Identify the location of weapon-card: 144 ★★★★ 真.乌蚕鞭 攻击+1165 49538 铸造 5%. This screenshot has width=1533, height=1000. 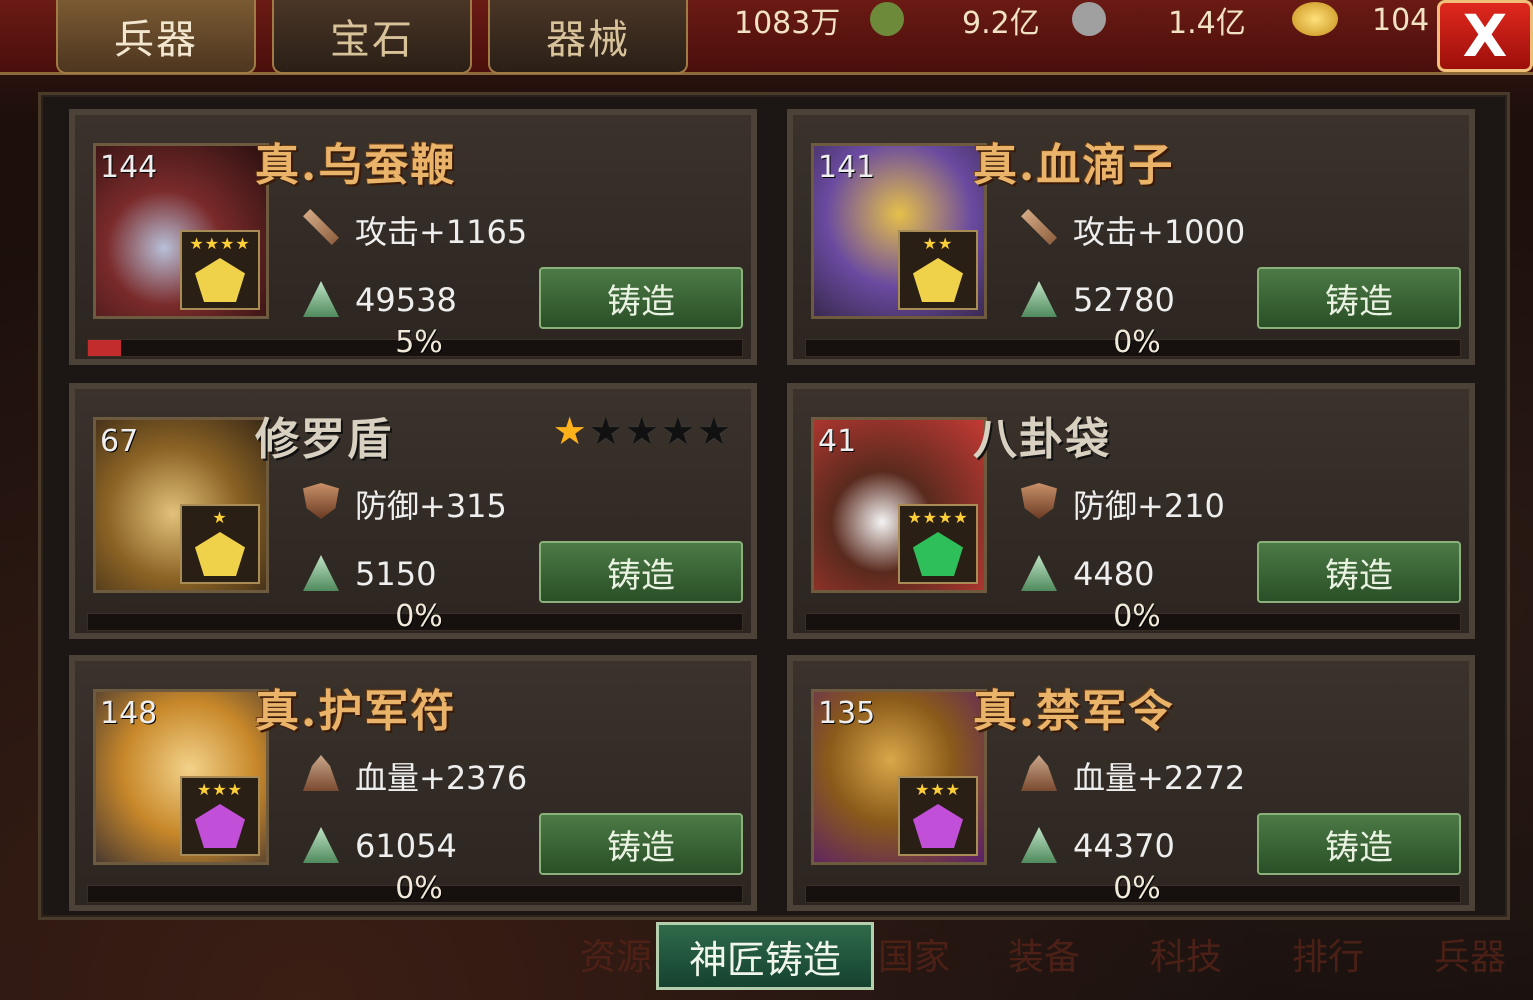
(413, 237).